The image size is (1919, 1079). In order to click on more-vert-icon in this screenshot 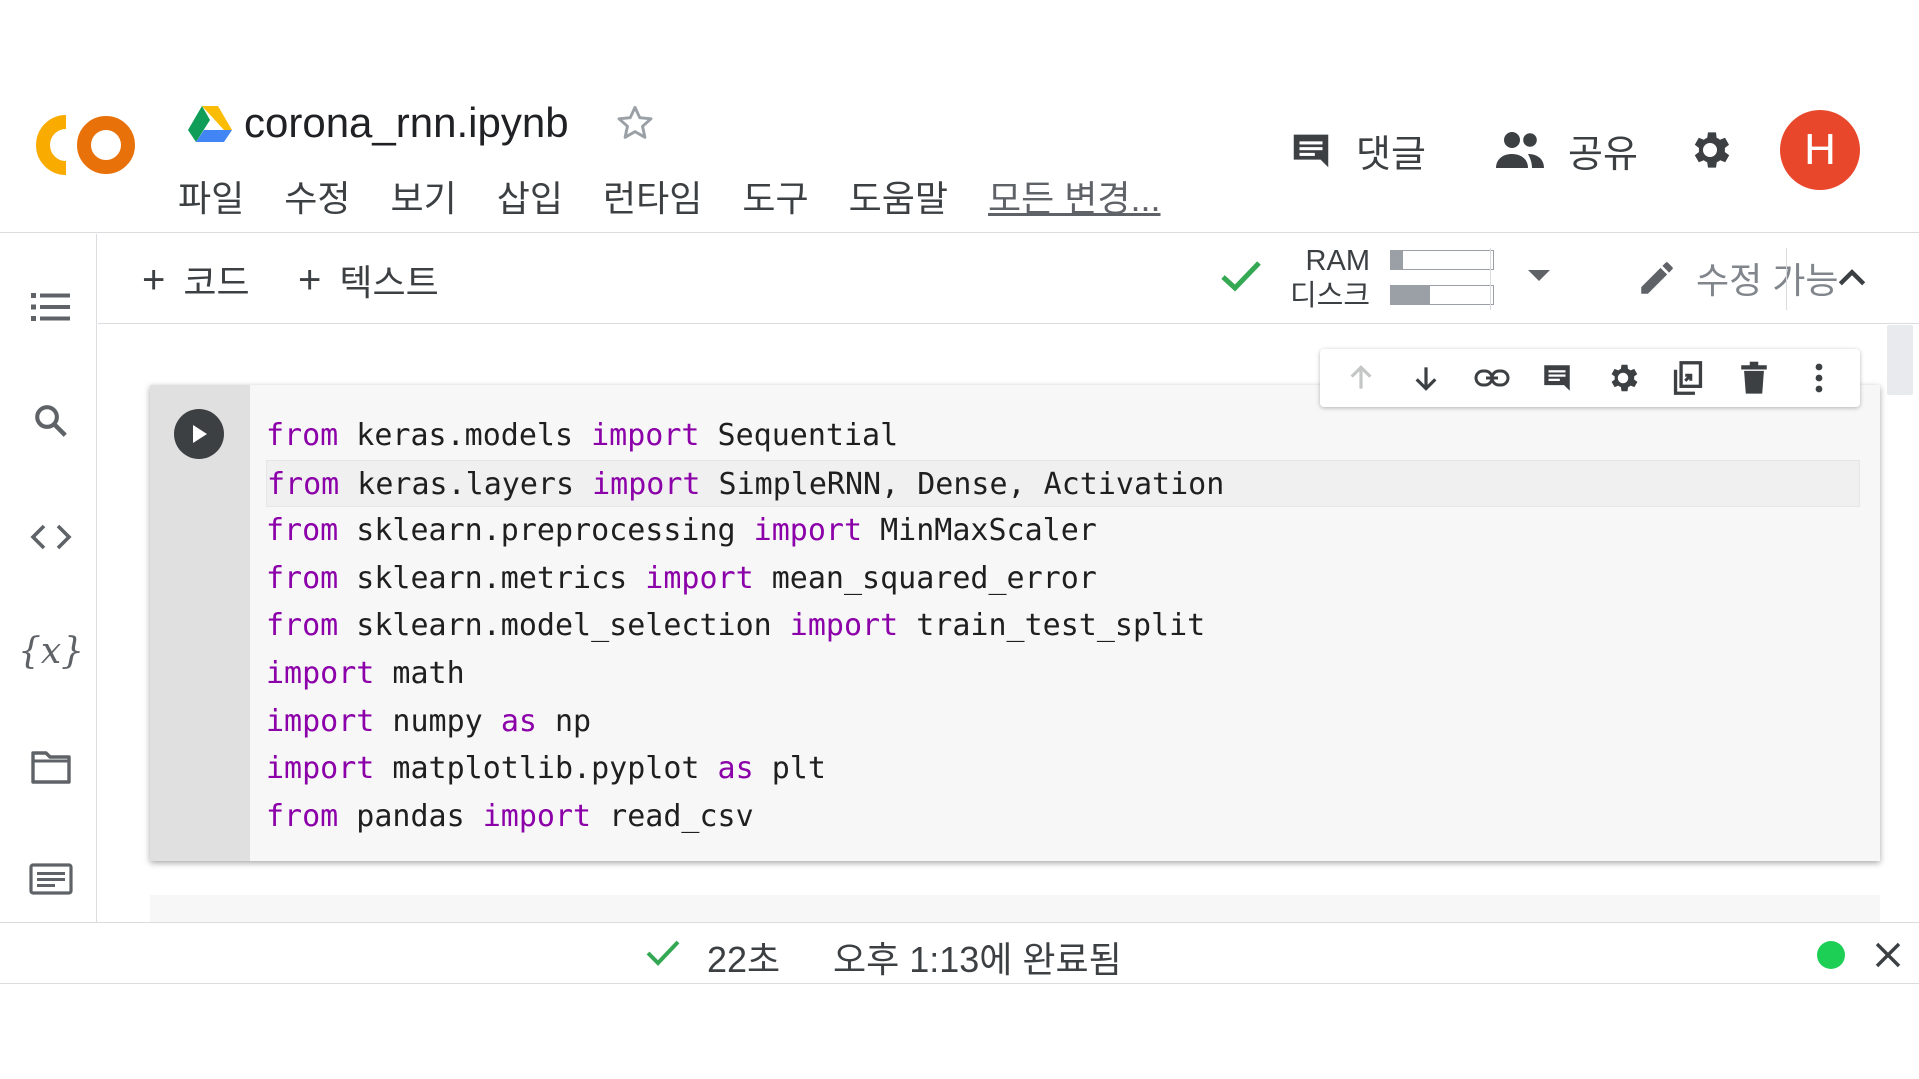, I will do `click(1819, 378)`.